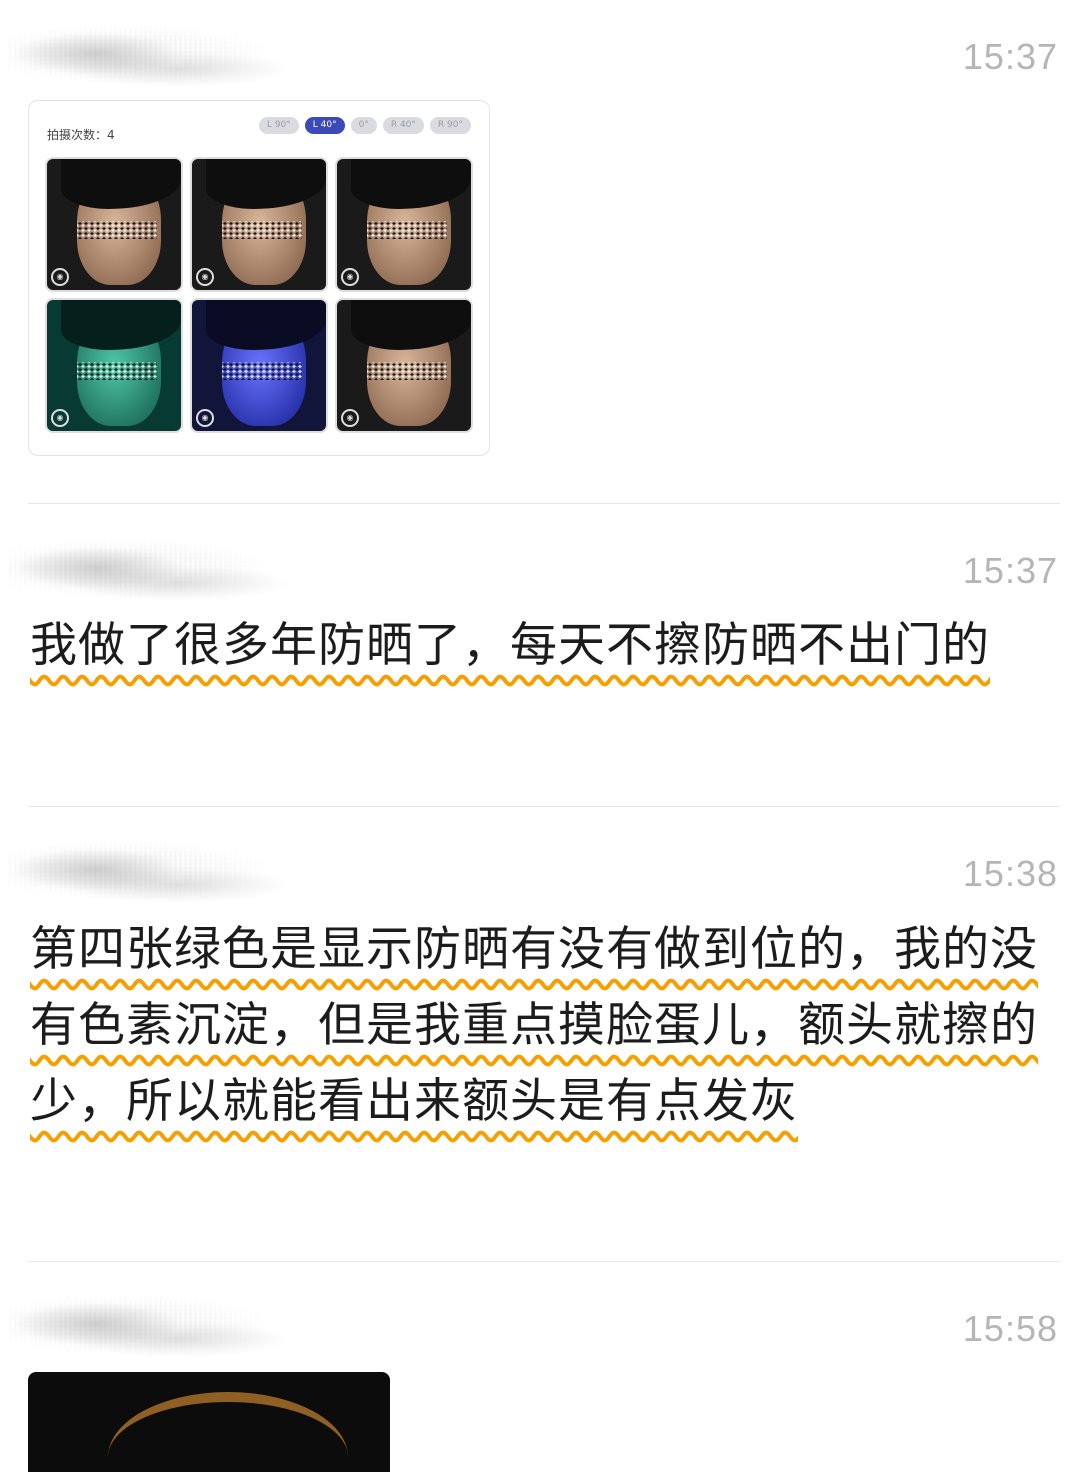 Image resolution: width=1080 pixels, height=1472 pixels. Describe the element at coordinates (510, 645) in the screenshot. I see `message-text-content: 我做了很多年防晒了，每天不擦防晒不出门的` at that location.